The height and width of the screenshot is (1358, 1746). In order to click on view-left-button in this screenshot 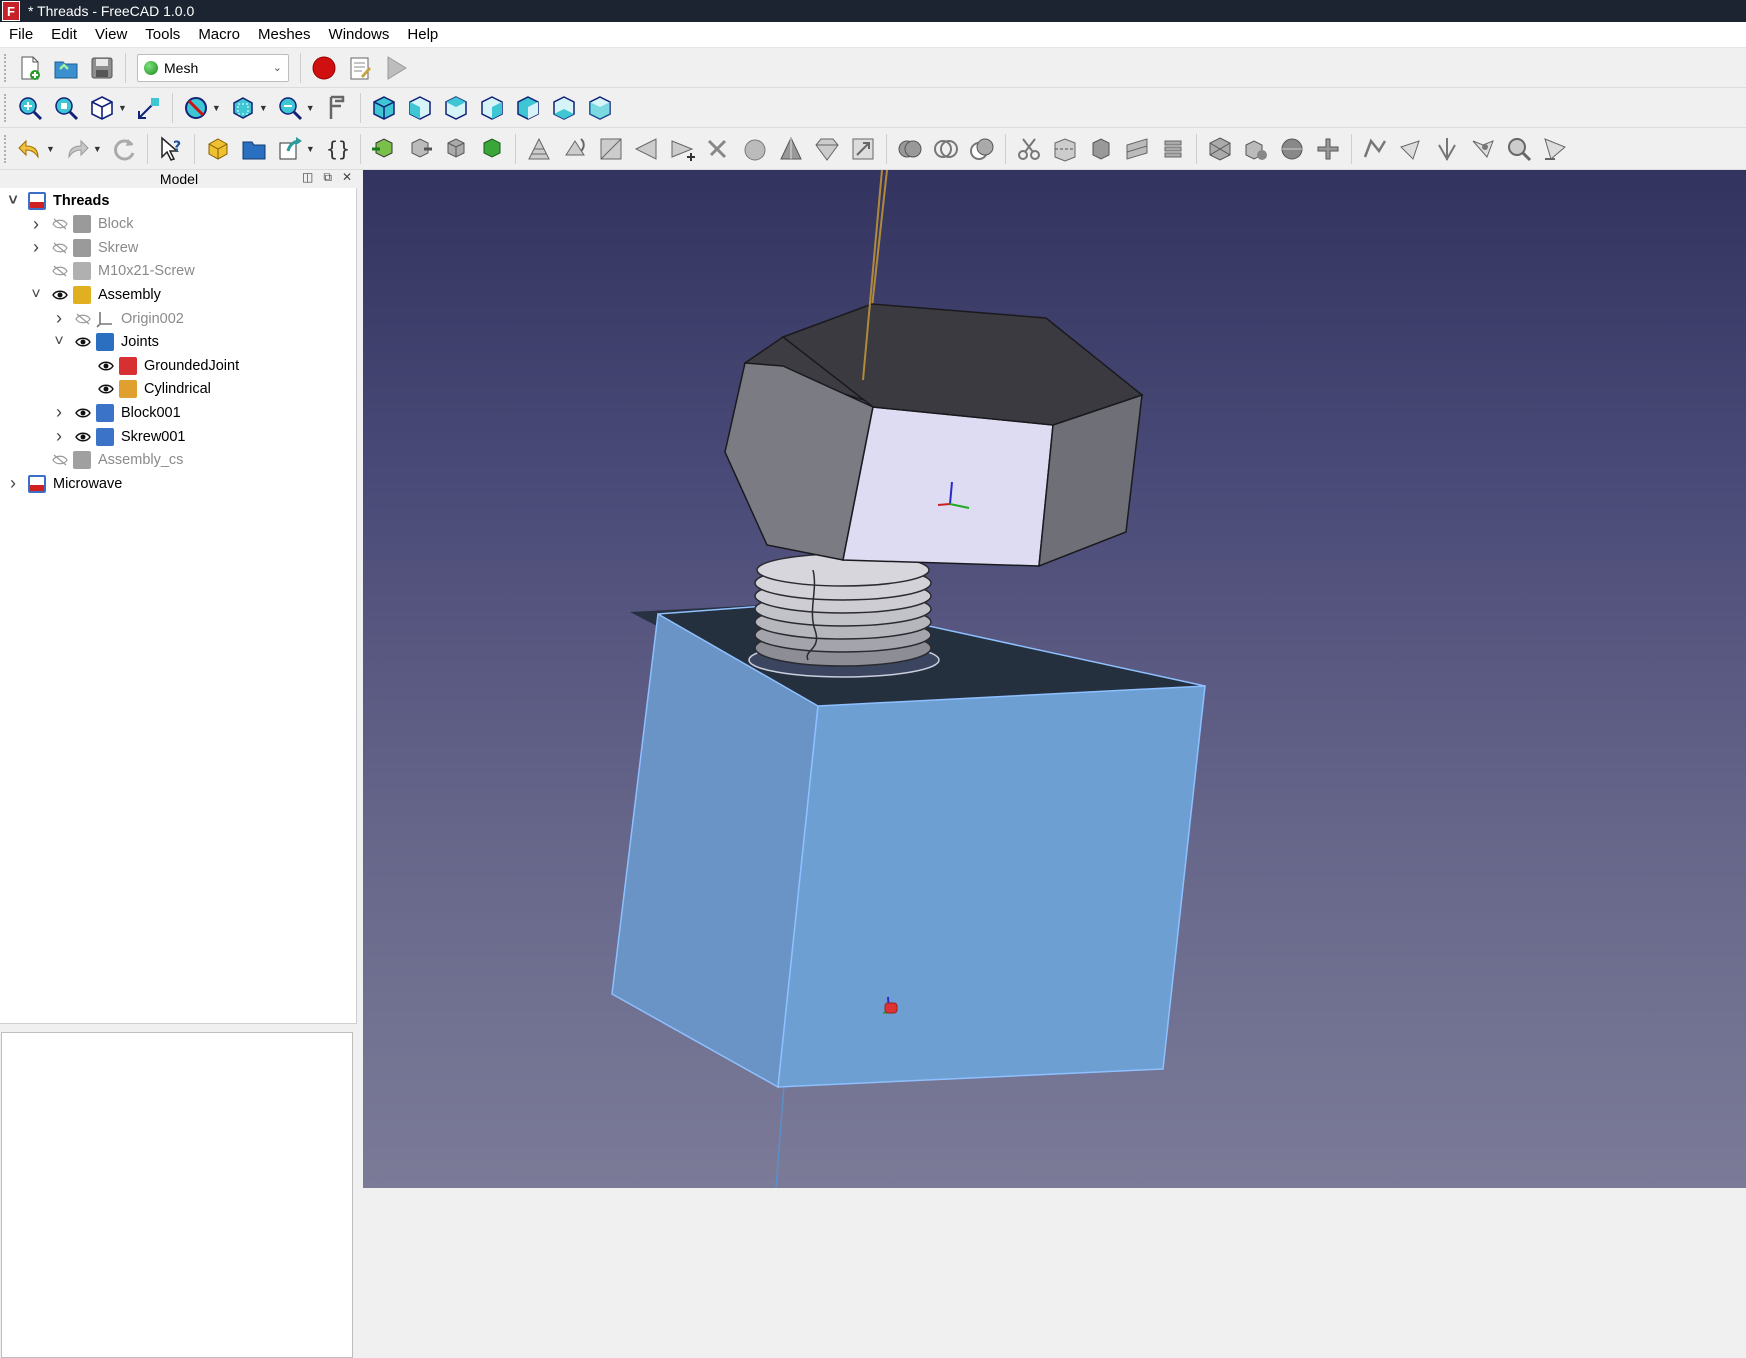, I will do `click(600, 108)`.